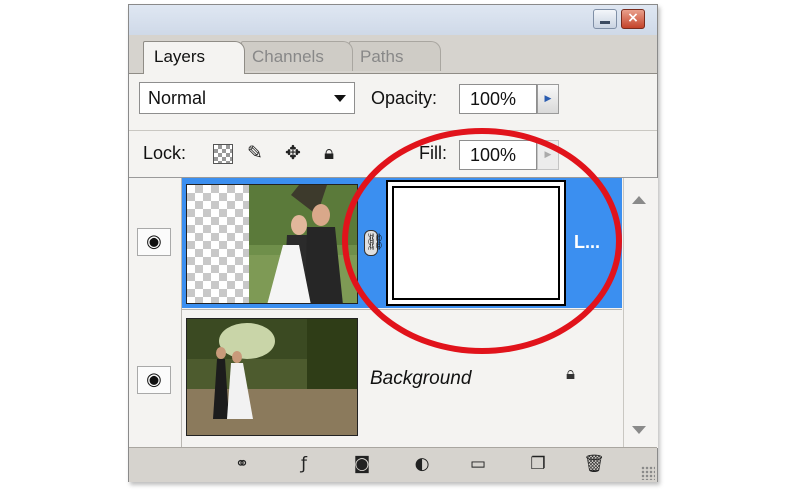 This screenshot has height=500, width=800. What do you see at coordinates (155, 313) in the screenshot?
I see `visibility-column: ◉ ◉` at bounding box center [155, 313].